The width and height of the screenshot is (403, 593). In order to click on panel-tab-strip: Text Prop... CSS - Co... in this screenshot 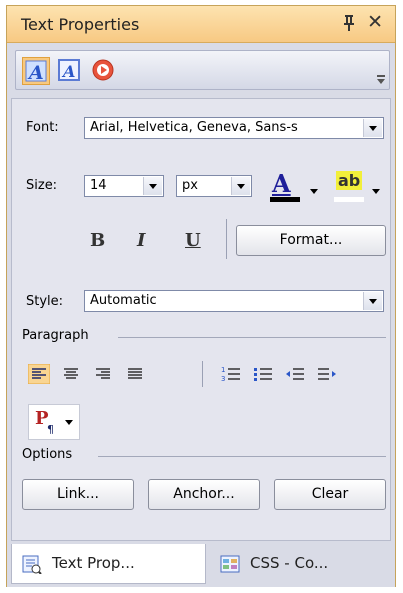, I will do `click(201, 565)`.